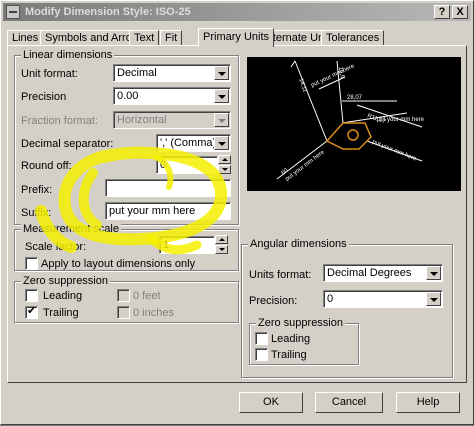  What do you see at coordinates (128, 96) in the screenshot?
I see `precision-value: 0.00` at bounding box center [128, 96].